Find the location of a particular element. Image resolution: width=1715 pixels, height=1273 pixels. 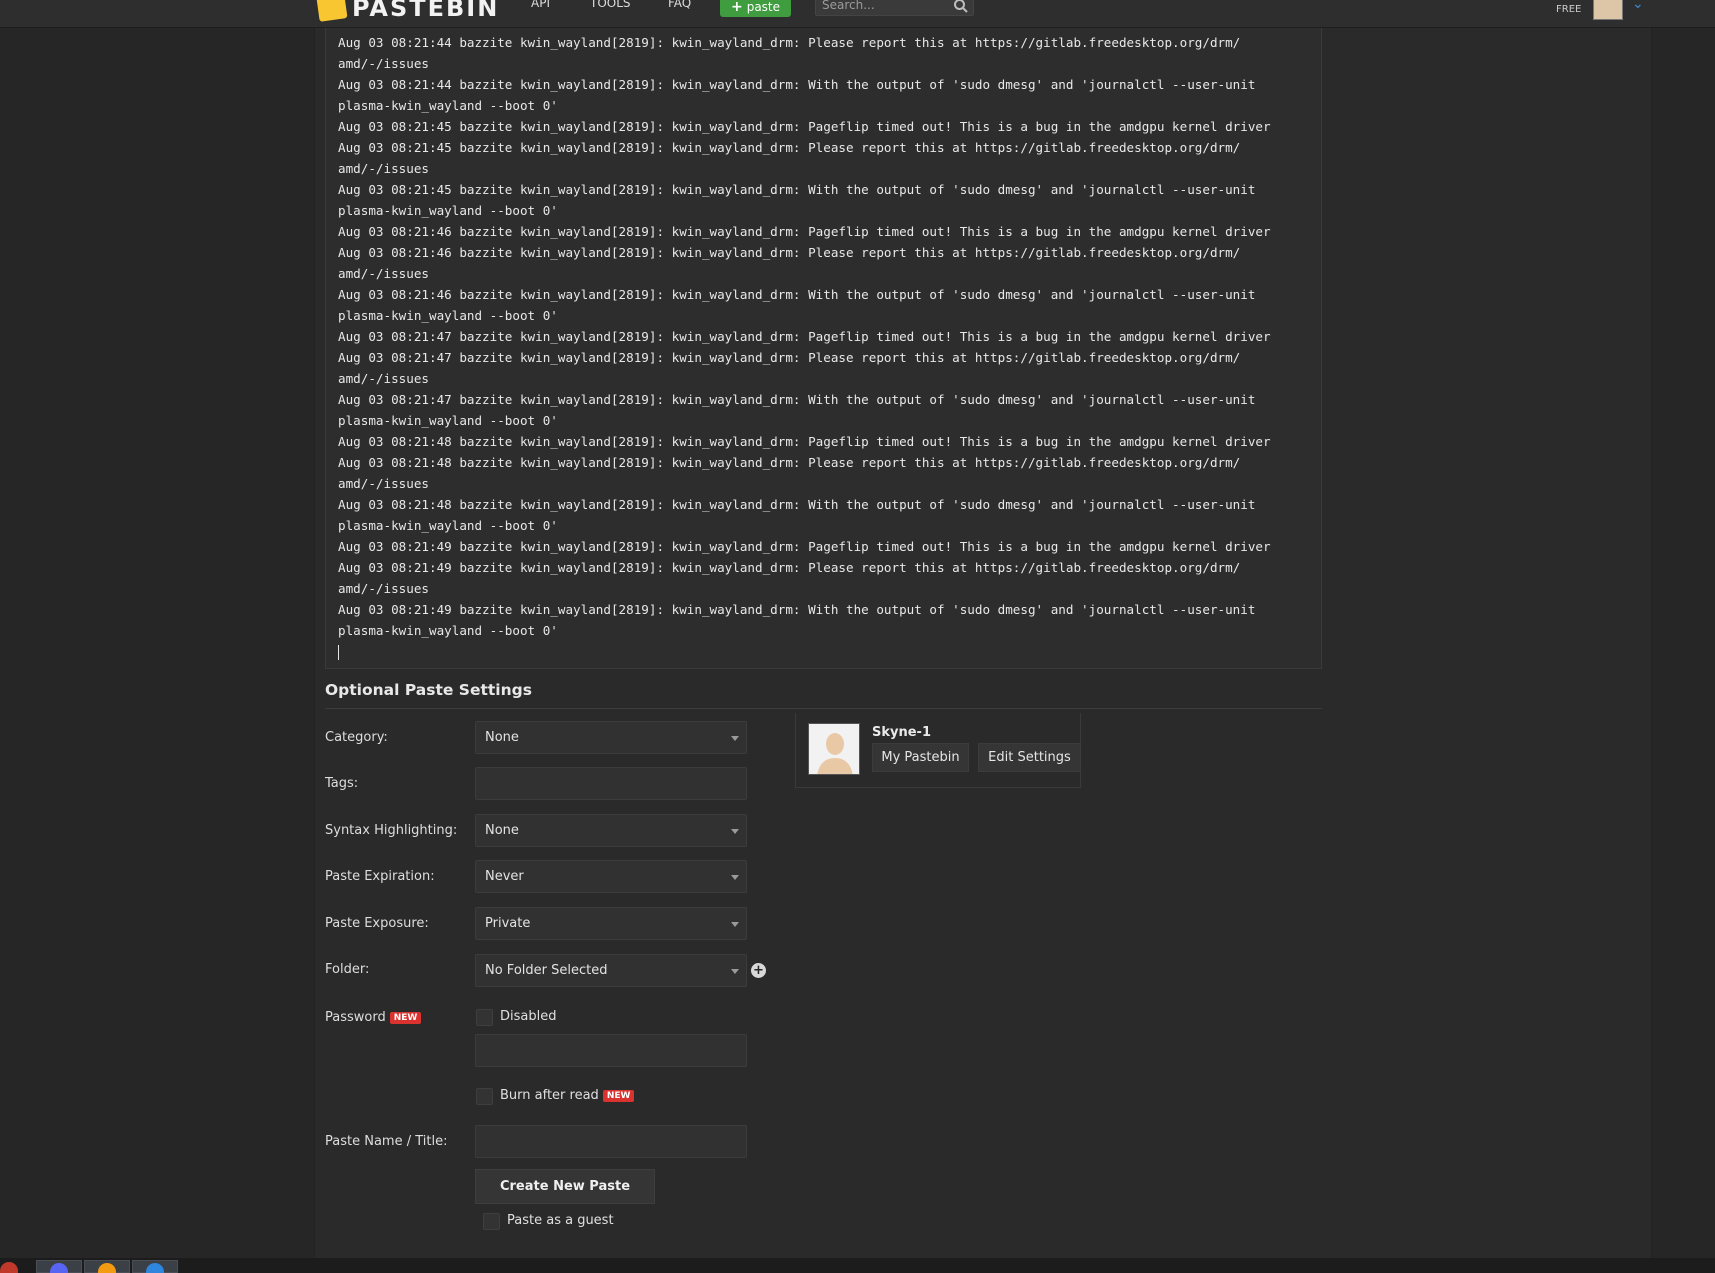

default-avatar-icon is located at coordinates (834, 749).